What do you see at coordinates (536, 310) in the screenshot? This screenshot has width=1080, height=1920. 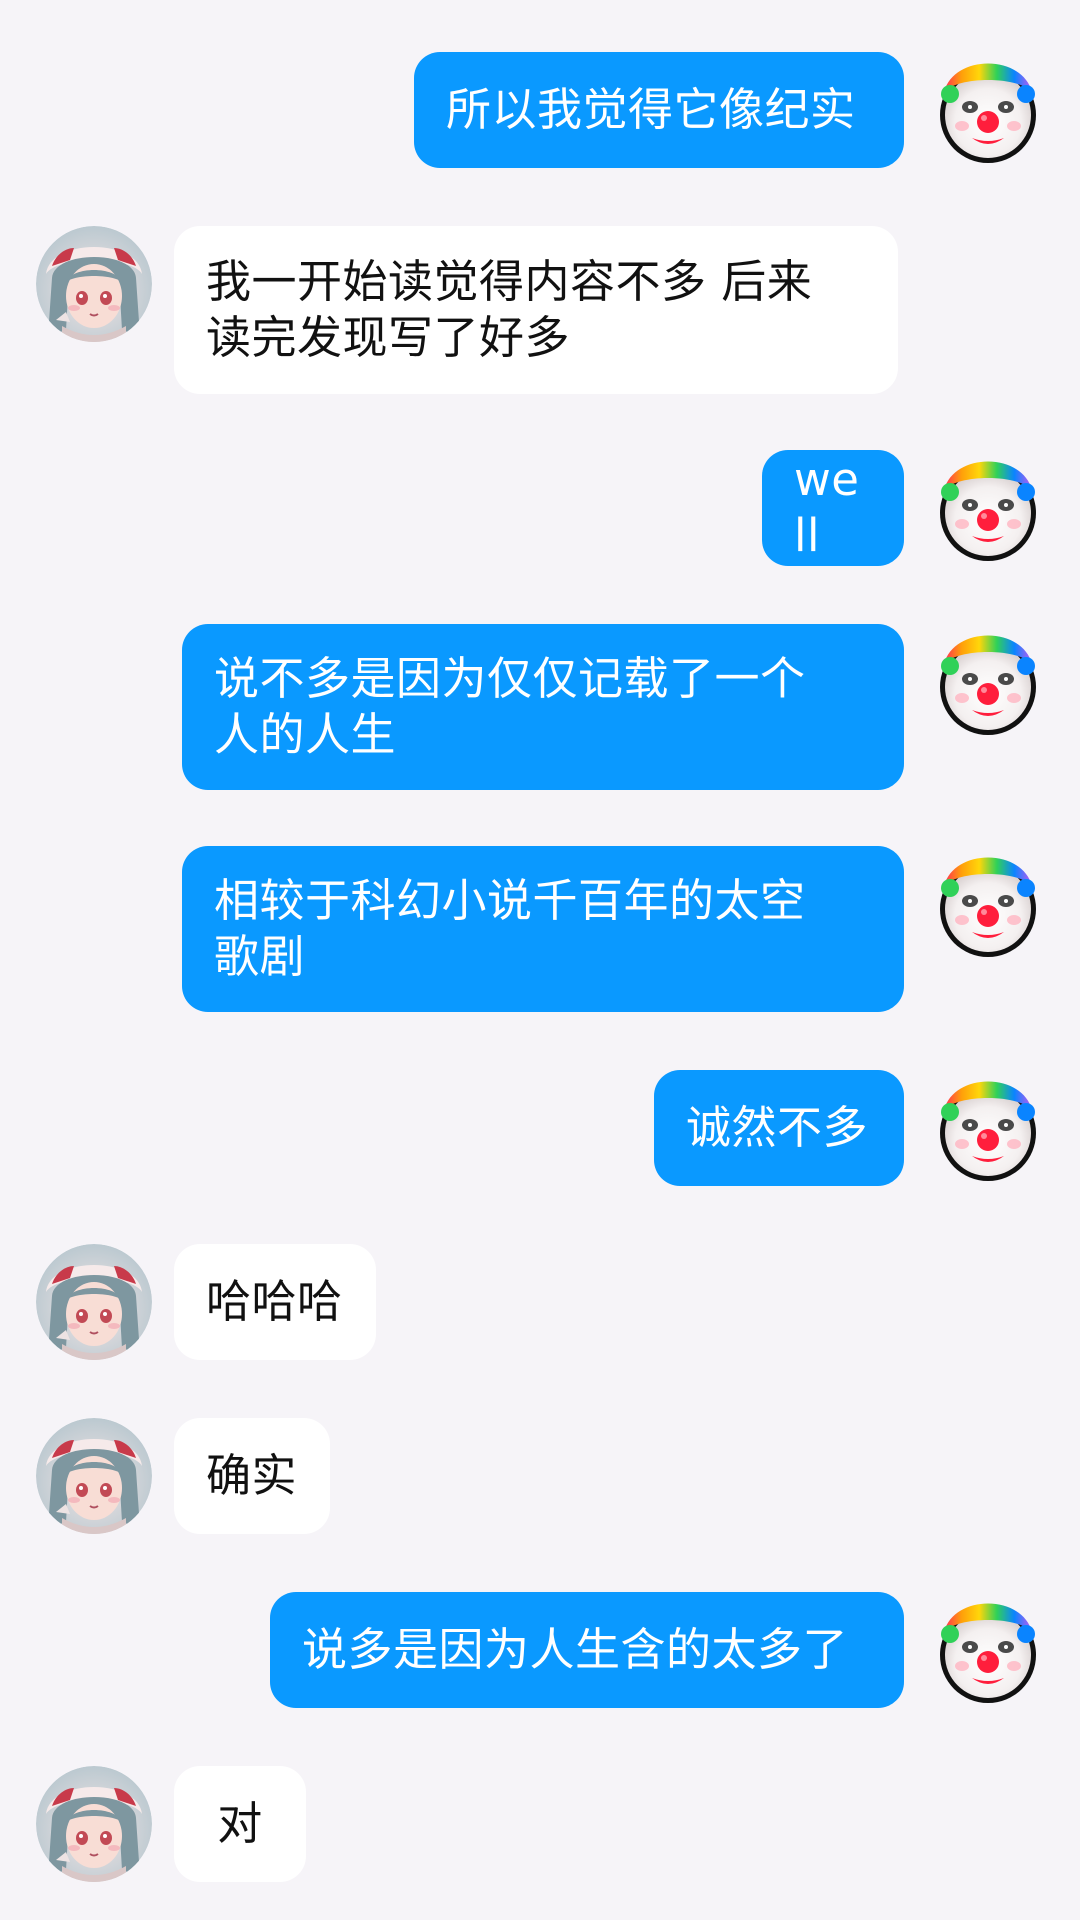 I see `message-incoming: 我一开始读觉得内容不多 后来 读完发现写了好多` at bounding box center [536, 310].